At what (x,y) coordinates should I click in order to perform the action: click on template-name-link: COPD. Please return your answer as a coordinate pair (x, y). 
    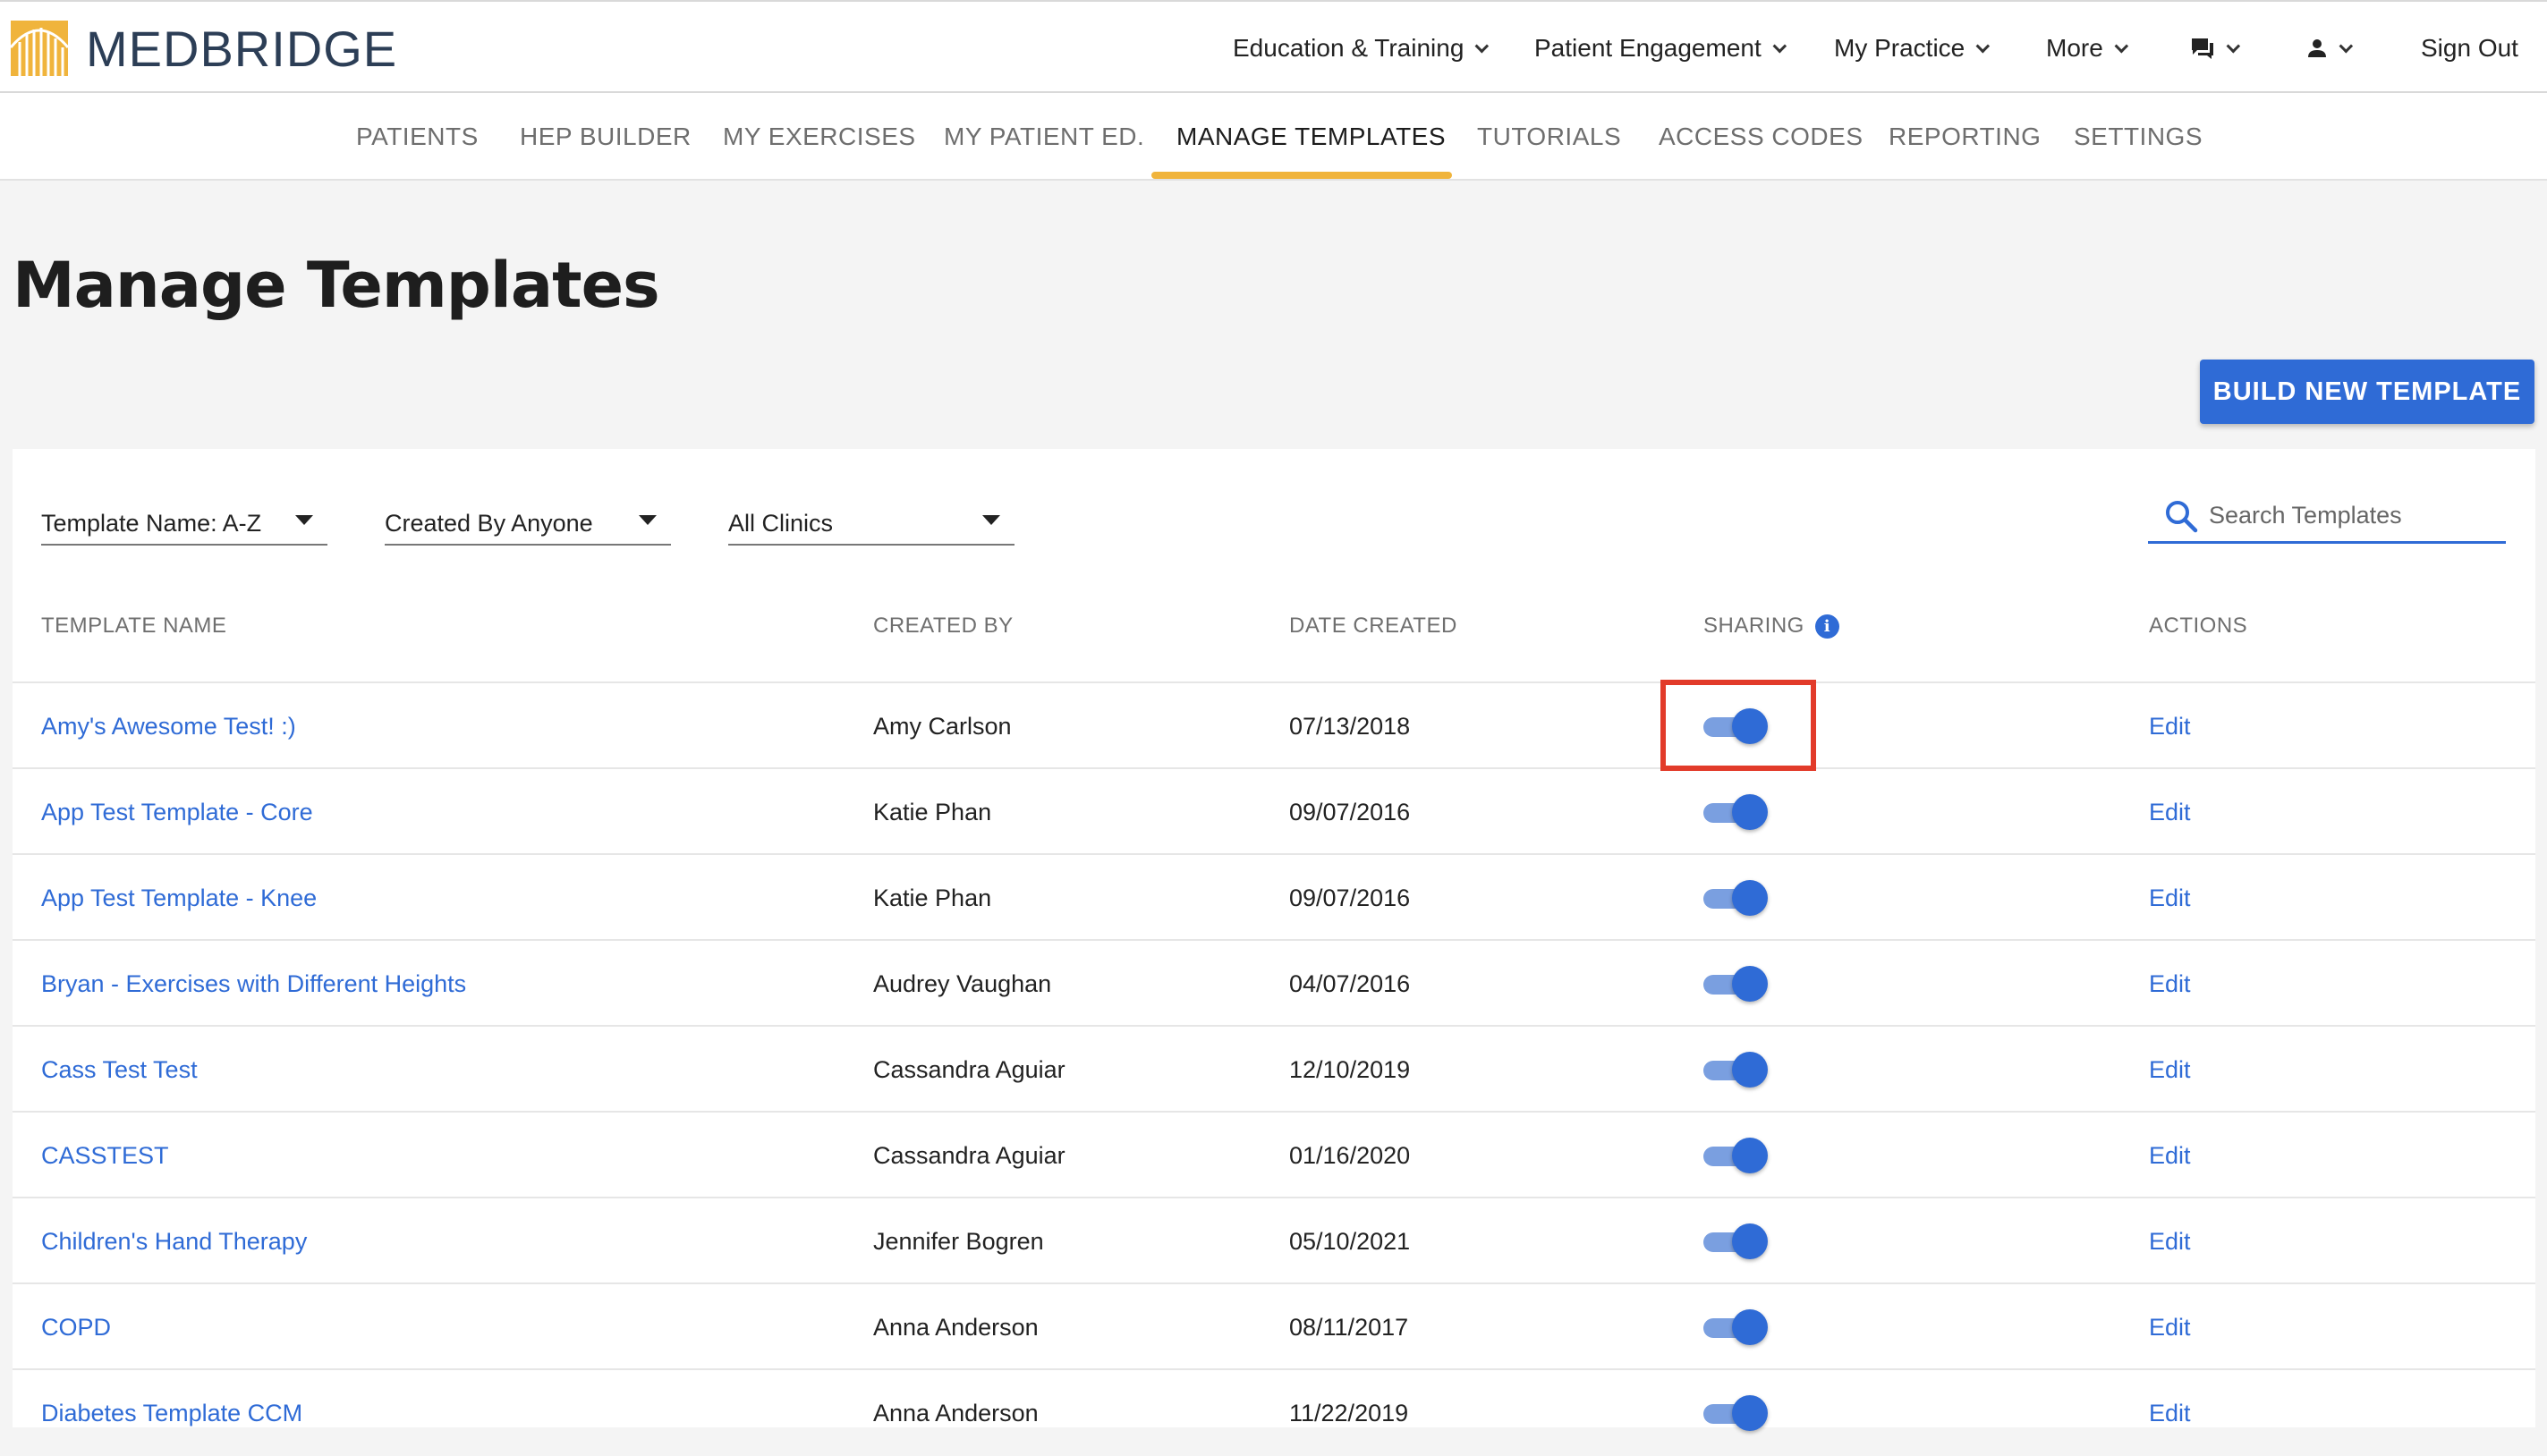
    Looking at the image, I should click on (76, 1327).